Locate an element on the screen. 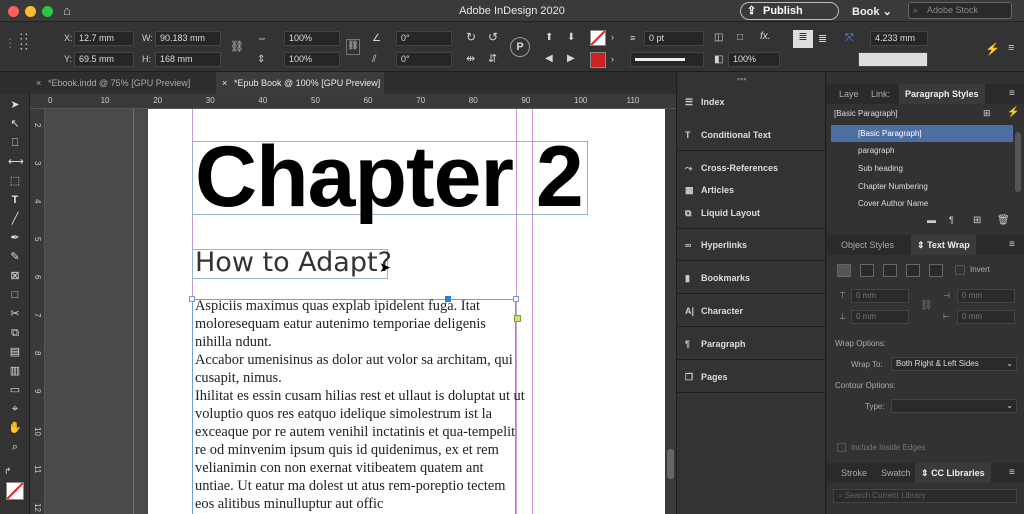 This screenshot has width=1024, height=514. scrollbar-thumb is located at coordinates (670, 464).